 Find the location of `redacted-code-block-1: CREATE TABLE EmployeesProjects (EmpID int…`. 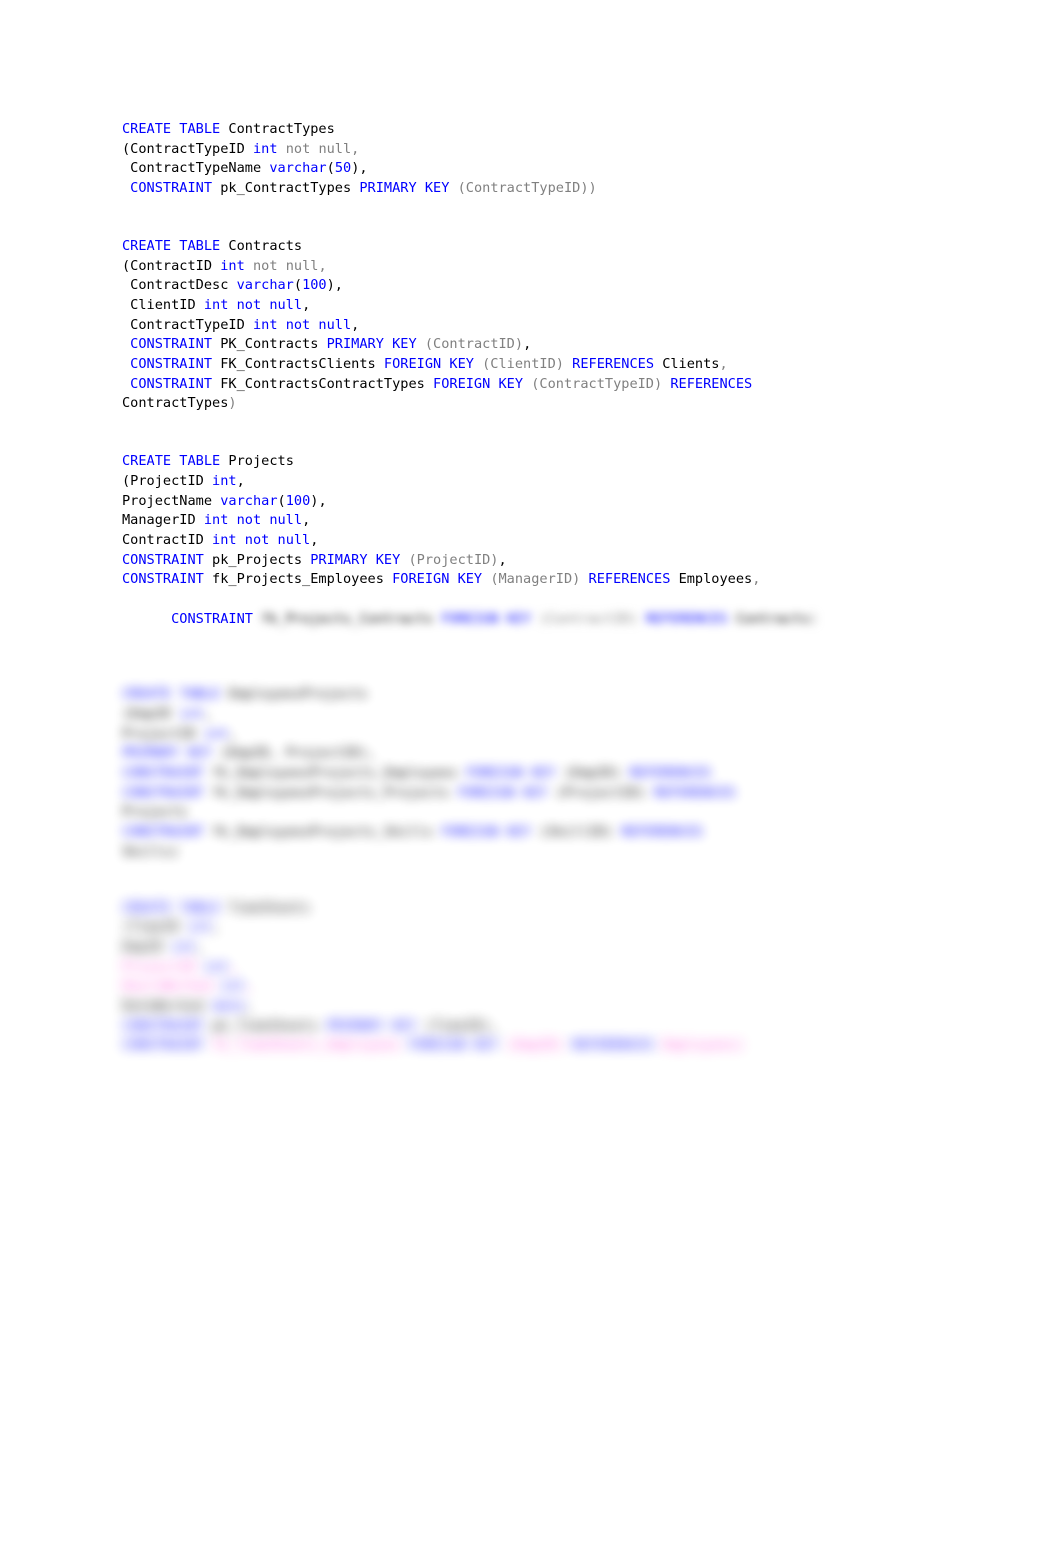

redacted-code-block-1: CREATE TABLE EmployeesProjects (EmpID int… is located at coordinates (562, 773).